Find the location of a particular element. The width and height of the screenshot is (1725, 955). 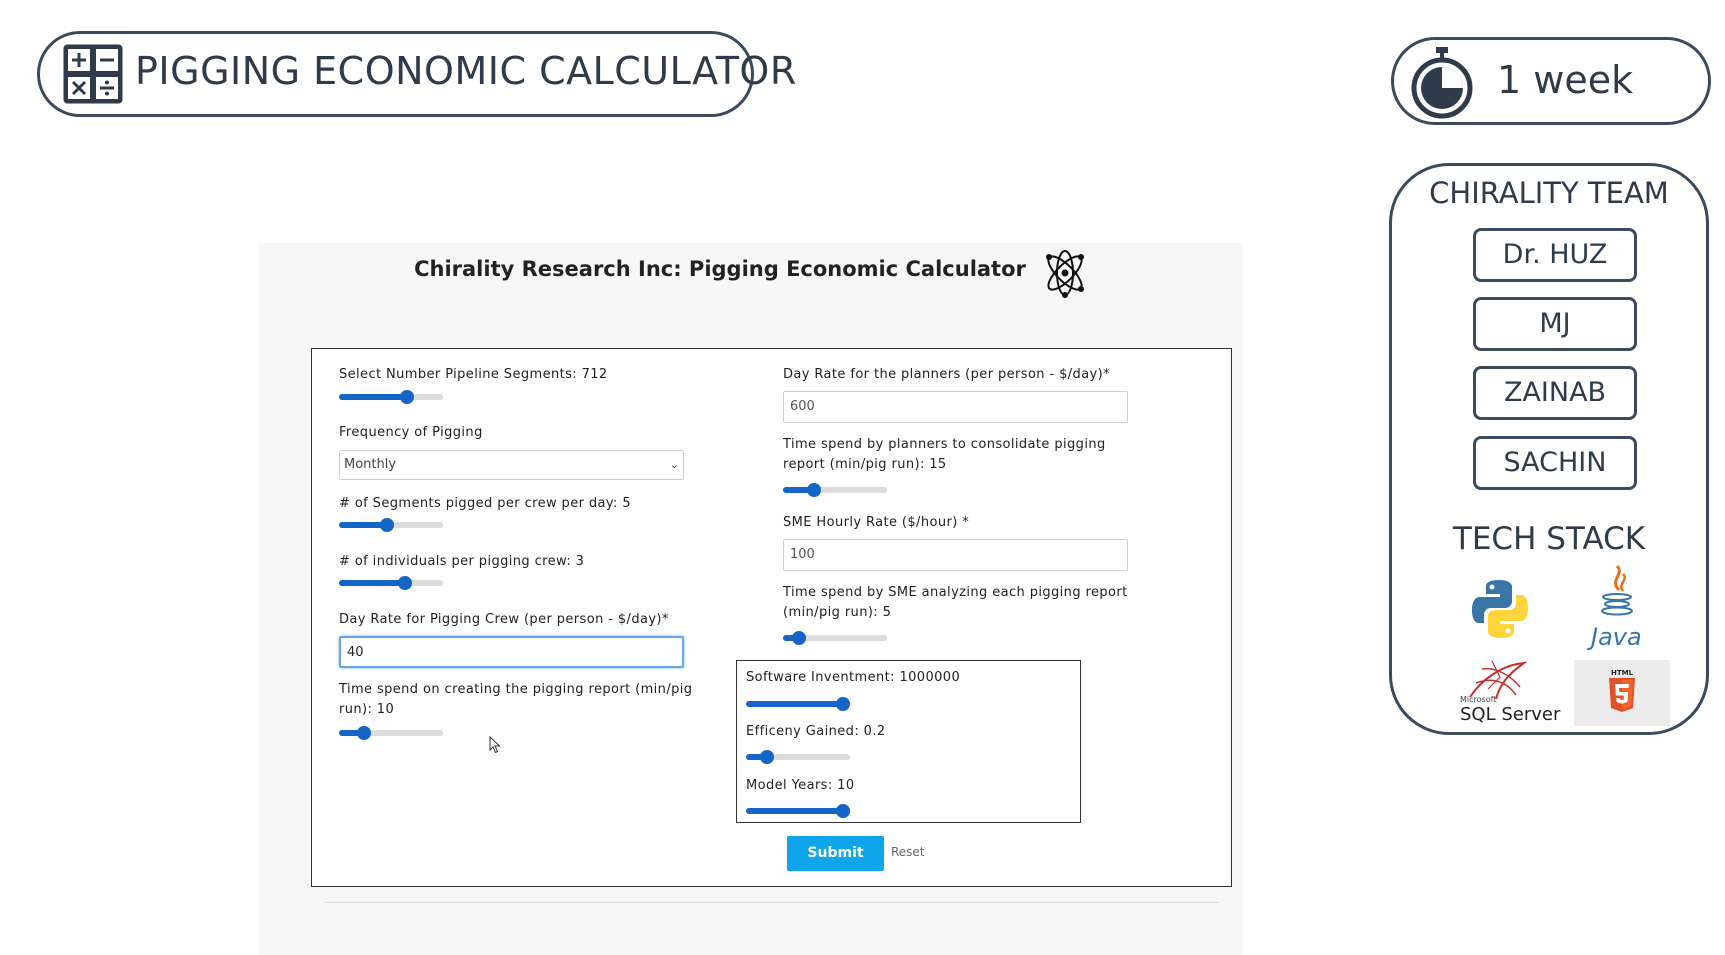

sql-microsoft-caption: Microsoft is located at coordinates (1478, 699).